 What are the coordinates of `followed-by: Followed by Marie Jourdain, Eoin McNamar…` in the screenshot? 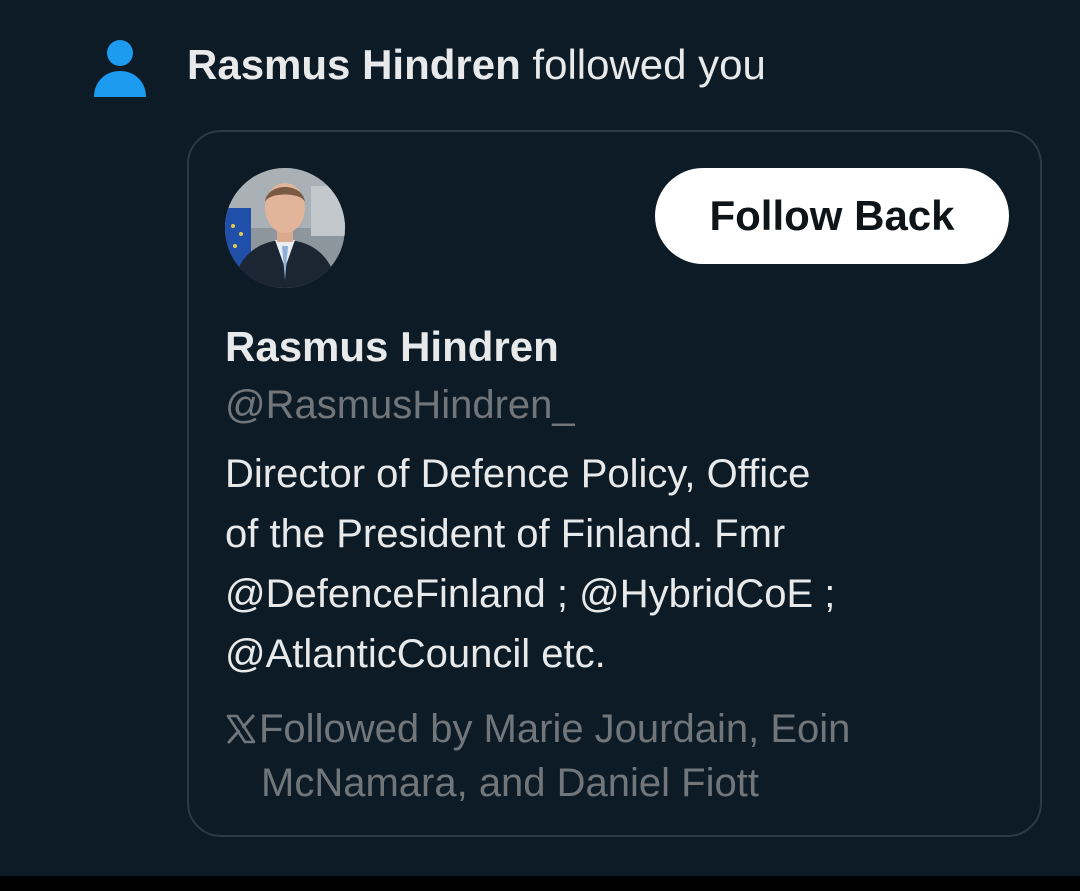 It's located at (585, 756).